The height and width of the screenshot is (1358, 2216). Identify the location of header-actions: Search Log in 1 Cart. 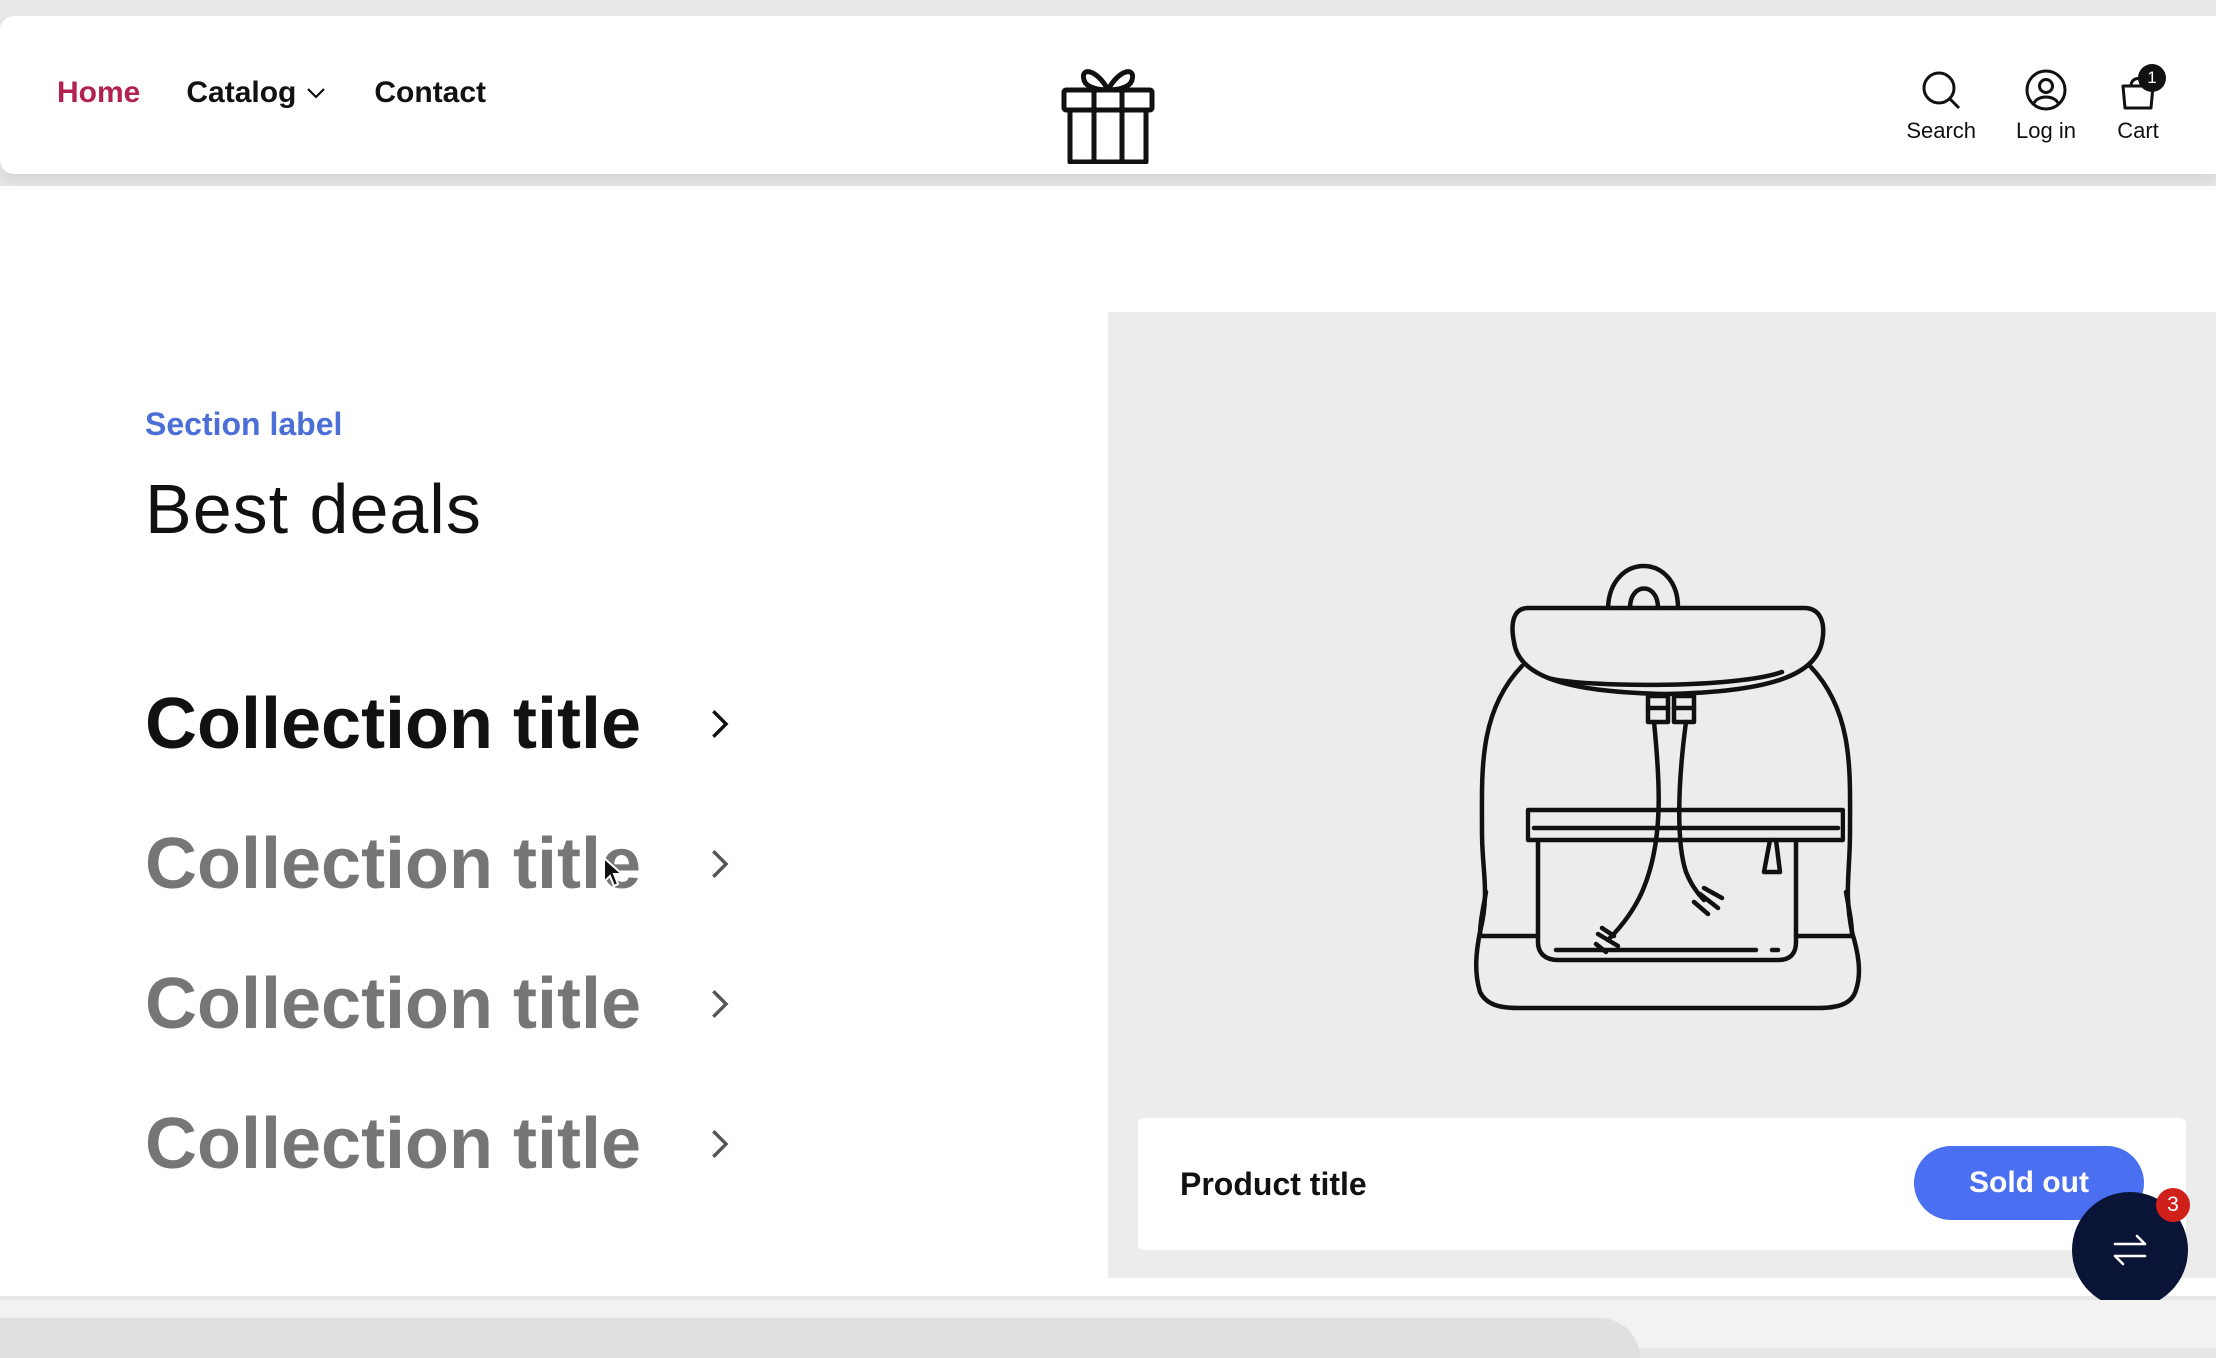
(2036, 104).